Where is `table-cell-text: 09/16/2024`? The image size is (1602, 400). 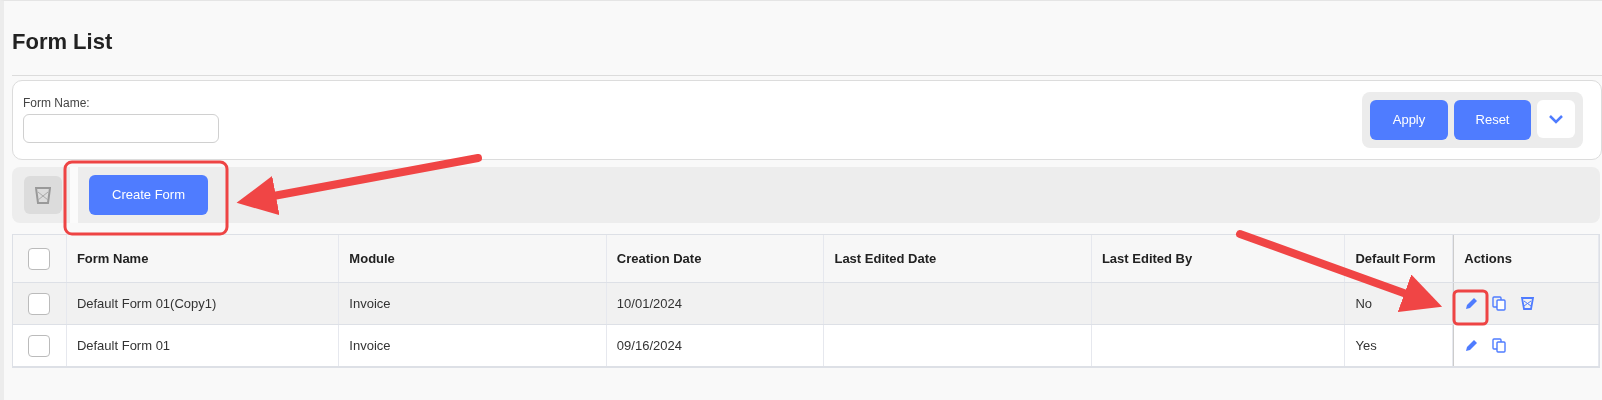 table-cell-text: 09/16/2024 is located at coordinates (649, 345).